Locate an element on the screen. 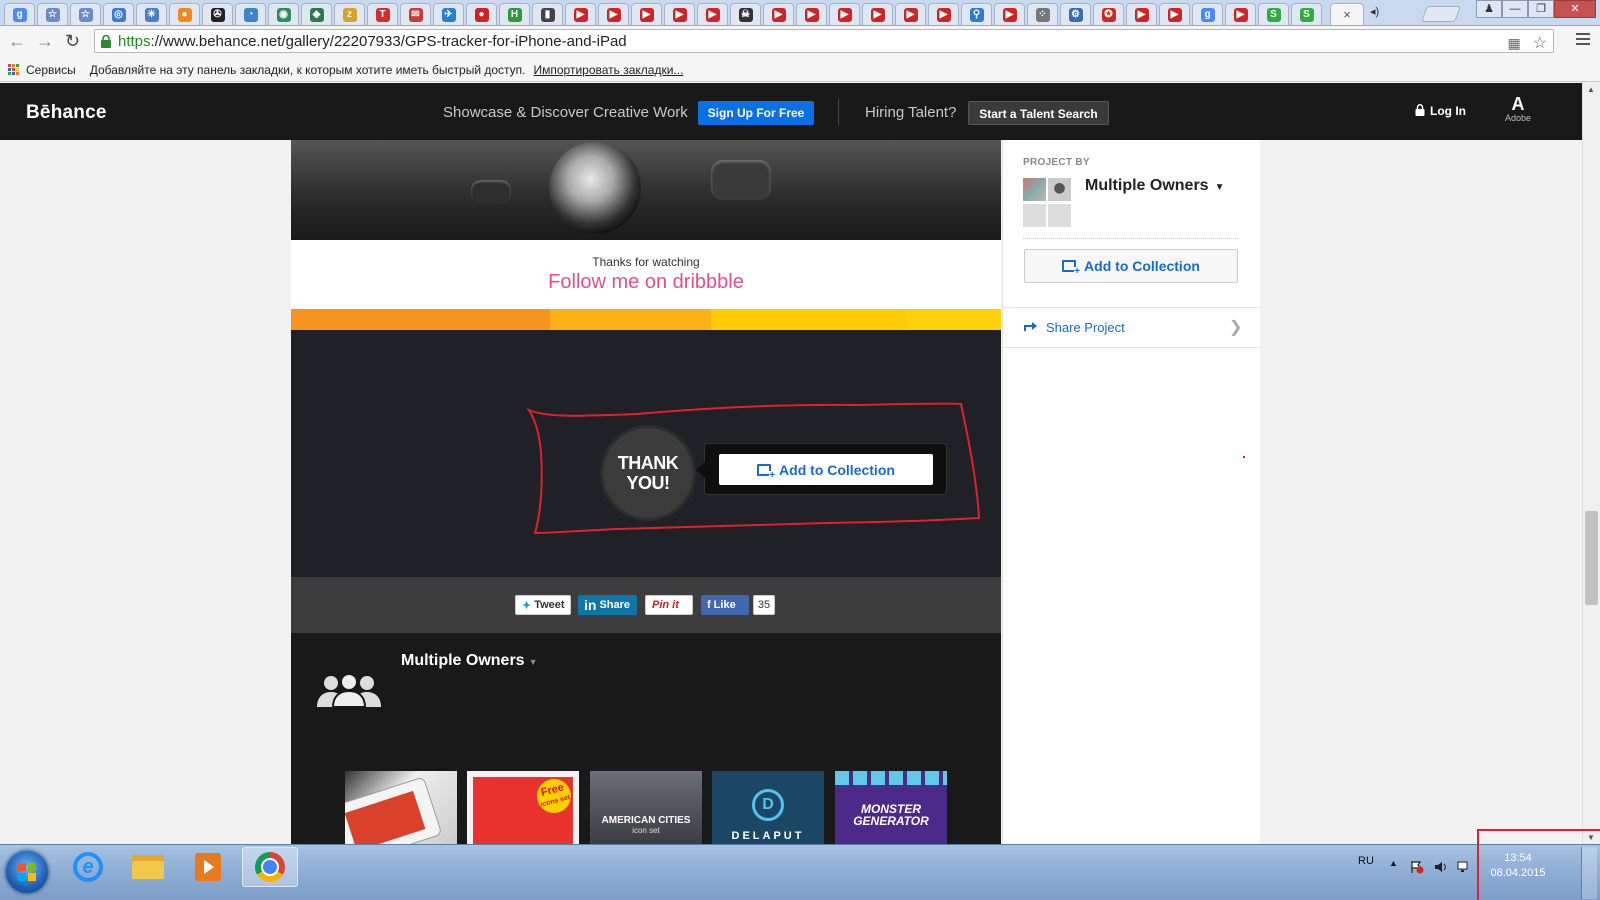 This screenshot has height=900, width=1600. chrome-menu-icon is located at coordinates (1583, 40).